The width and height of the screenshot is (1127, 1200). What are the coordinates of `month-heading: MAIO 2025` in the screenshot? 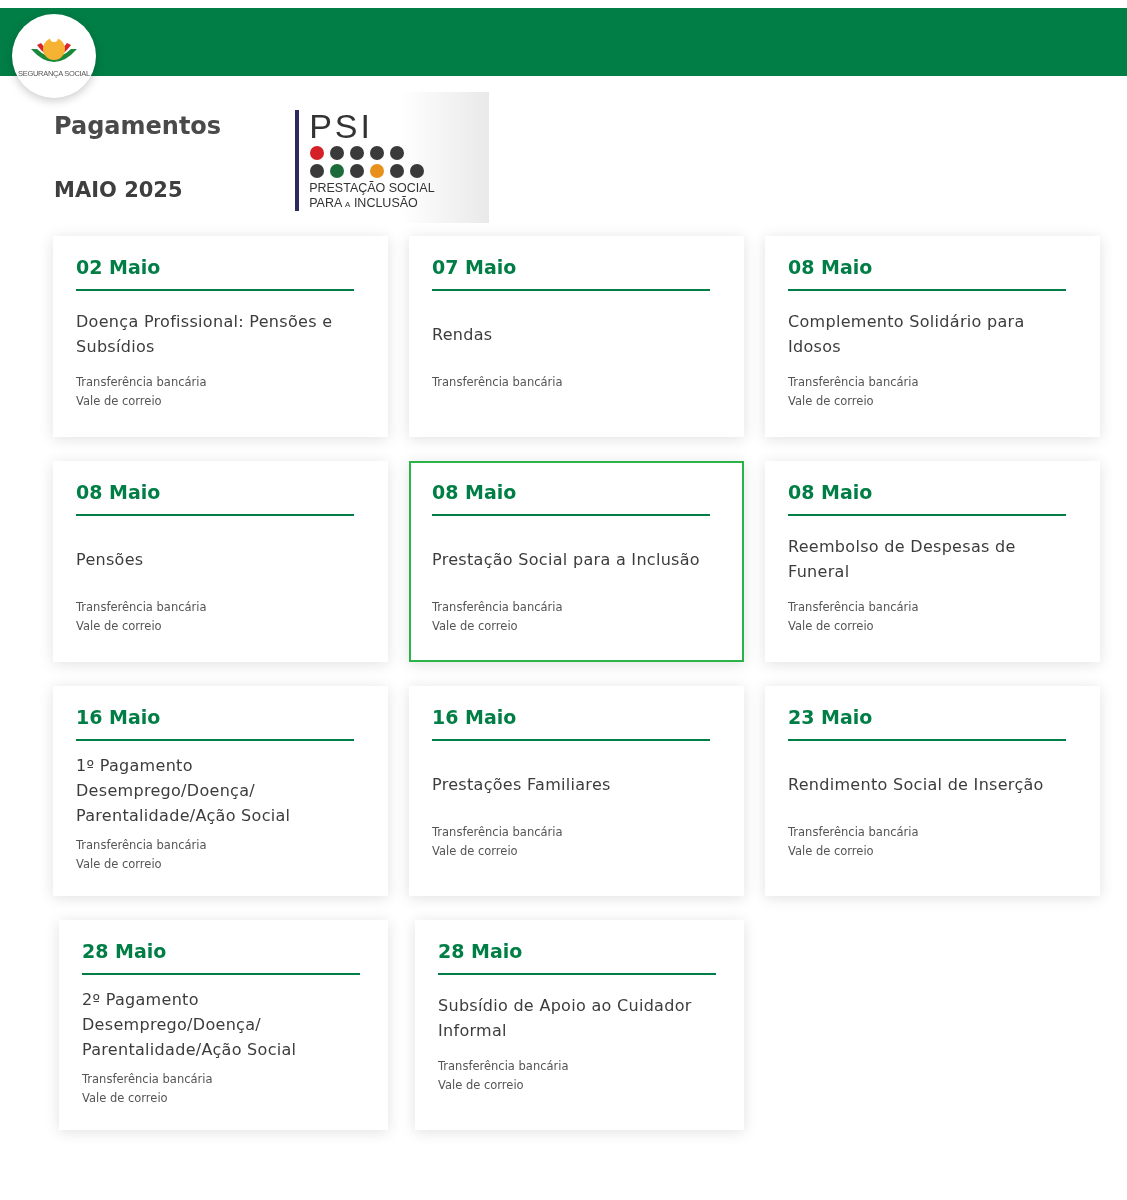 It's located at (119, 190).